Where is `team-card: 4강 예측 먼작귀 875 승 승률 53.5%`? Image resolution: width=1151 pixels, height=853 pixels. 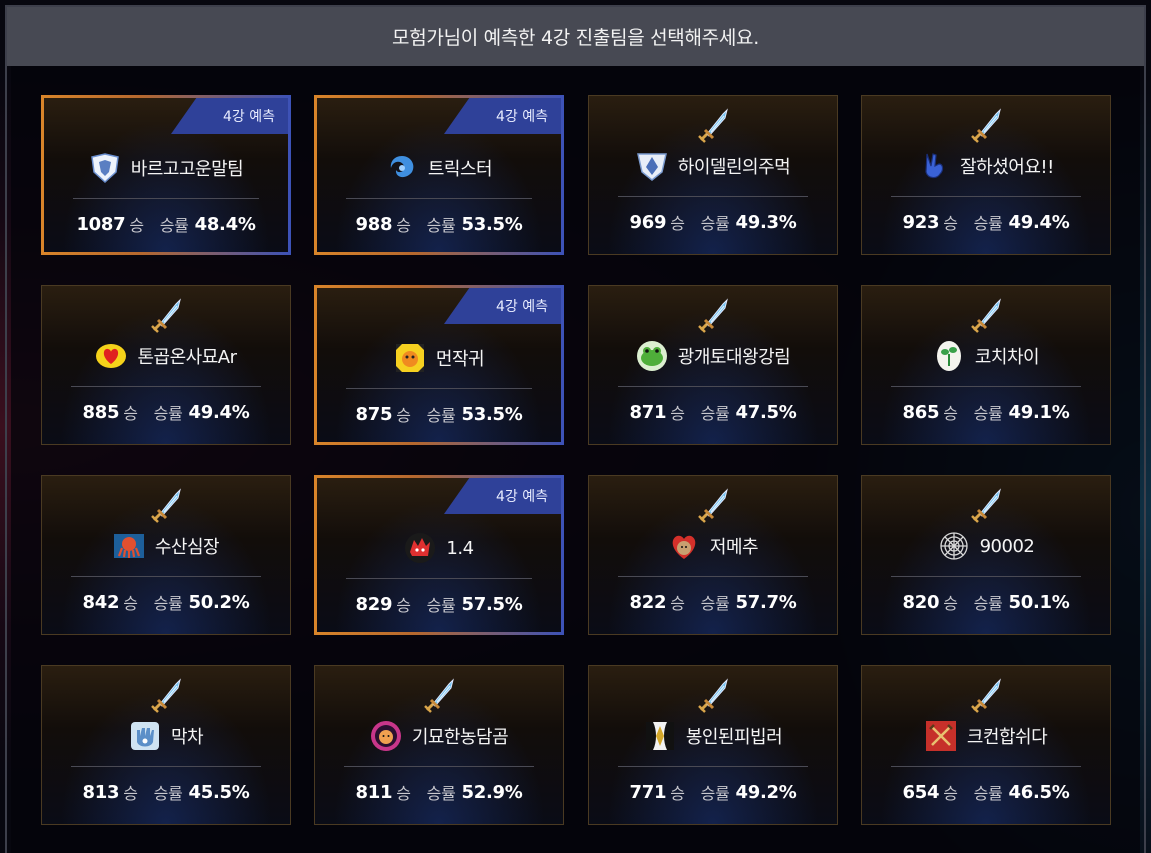 team-card: 4강 예측 먼작귀 875 승 승률 53.5% is located at coordinates (439, 365).